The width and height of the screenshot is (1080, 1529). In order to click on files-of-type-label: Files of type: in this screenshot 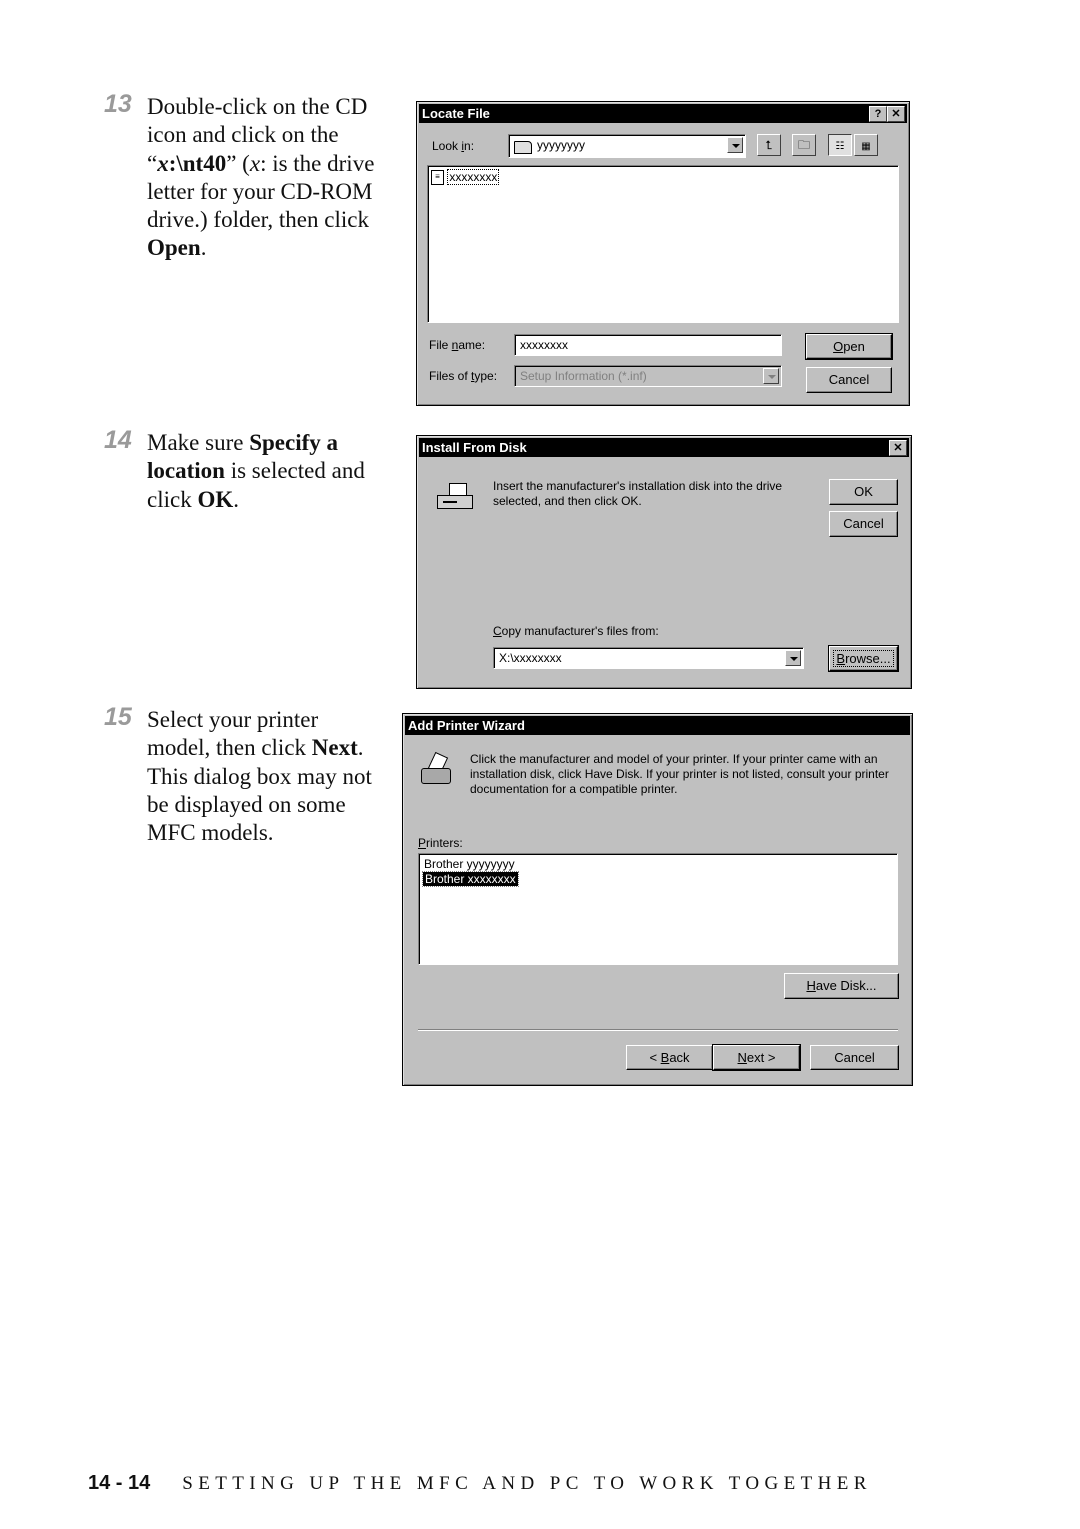, I will do `click(463, 376)`.